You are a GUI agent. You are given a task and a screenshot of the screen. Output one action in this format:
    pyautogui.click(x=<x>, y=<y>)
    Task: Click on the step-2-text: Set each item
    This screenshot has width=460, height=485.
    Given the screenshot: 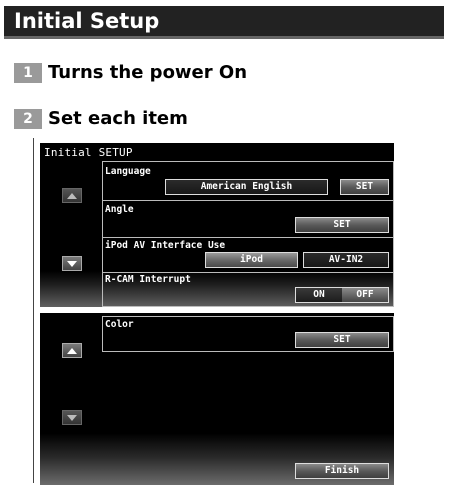 What is the action you would take?
    pyautogui.click(x=118, y=118)
    